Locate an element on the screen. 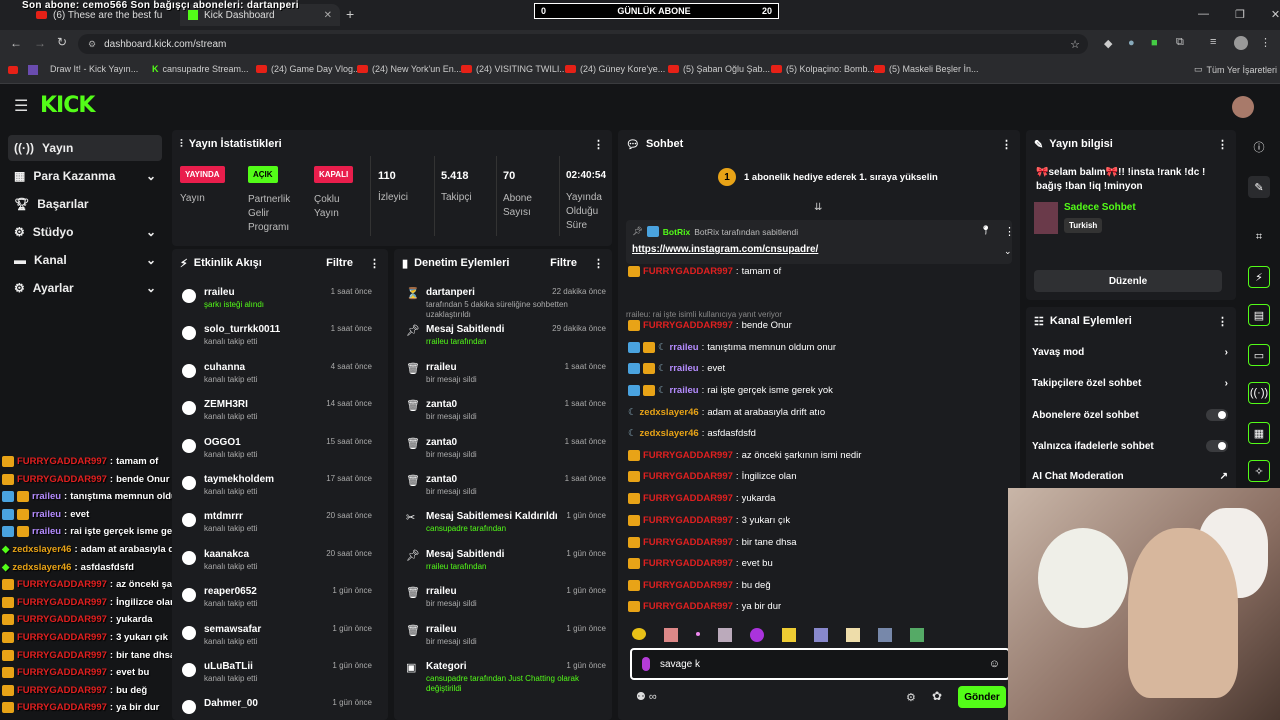 The image size is (1280, 720). activity-item: rraileu şarkı isteği alındı 1 saat önce is located at coordinates (275, 302).